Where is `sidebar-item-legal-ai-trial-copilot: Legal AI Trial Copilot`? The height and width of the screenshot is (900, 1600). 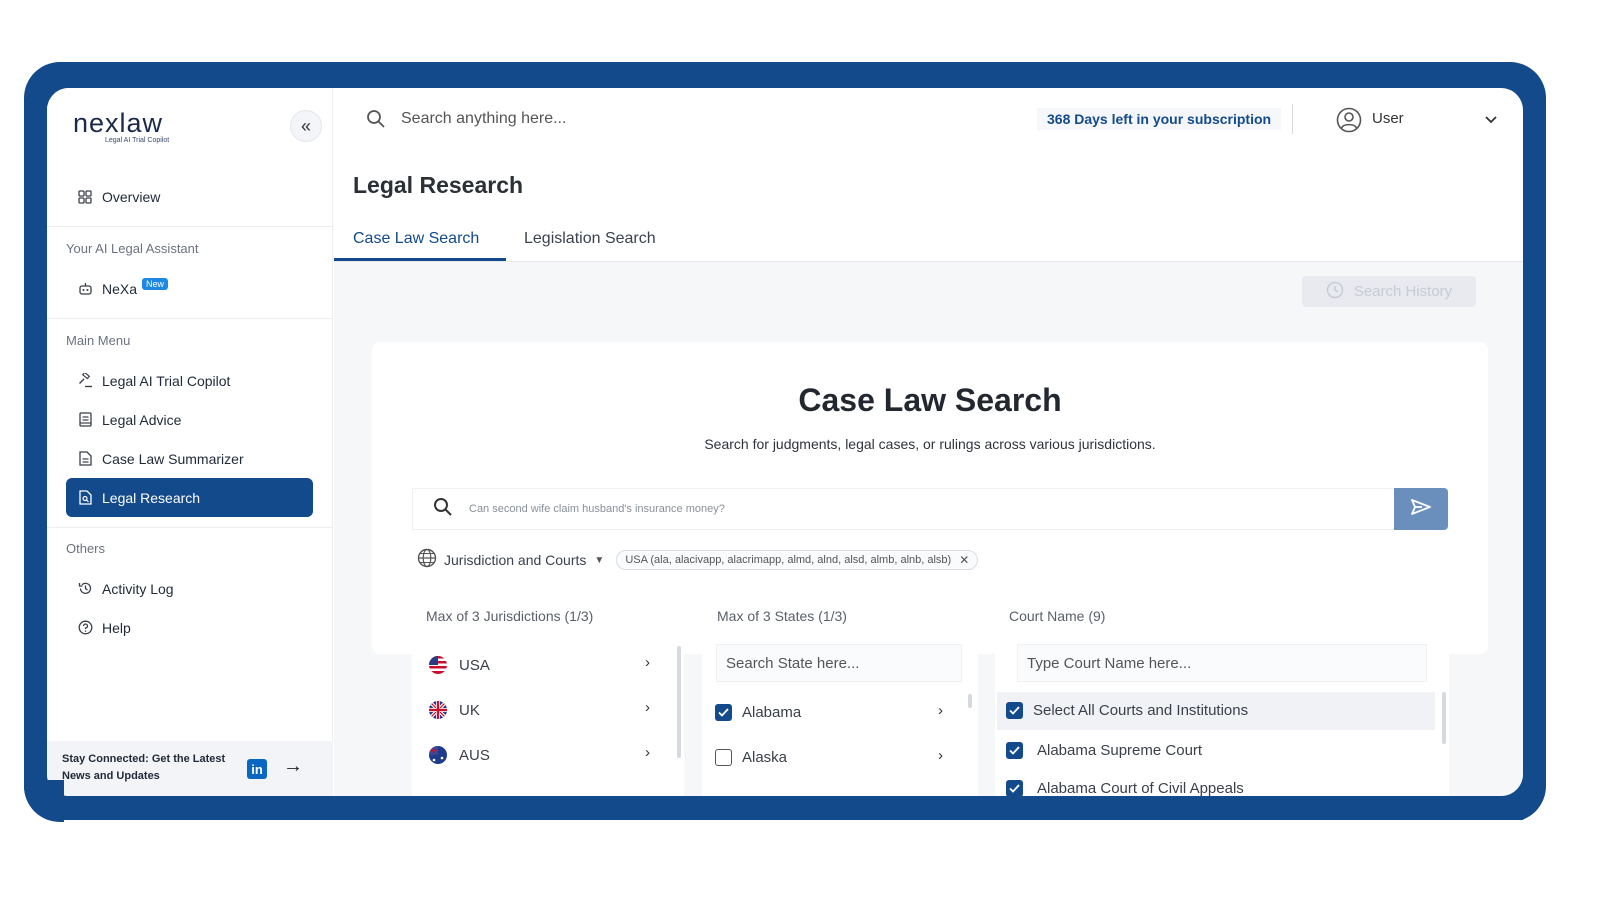 sidebar-item-legal-ai-trial-copilot: Legal AI Trial Copilot is located at coordinates (189, 380).